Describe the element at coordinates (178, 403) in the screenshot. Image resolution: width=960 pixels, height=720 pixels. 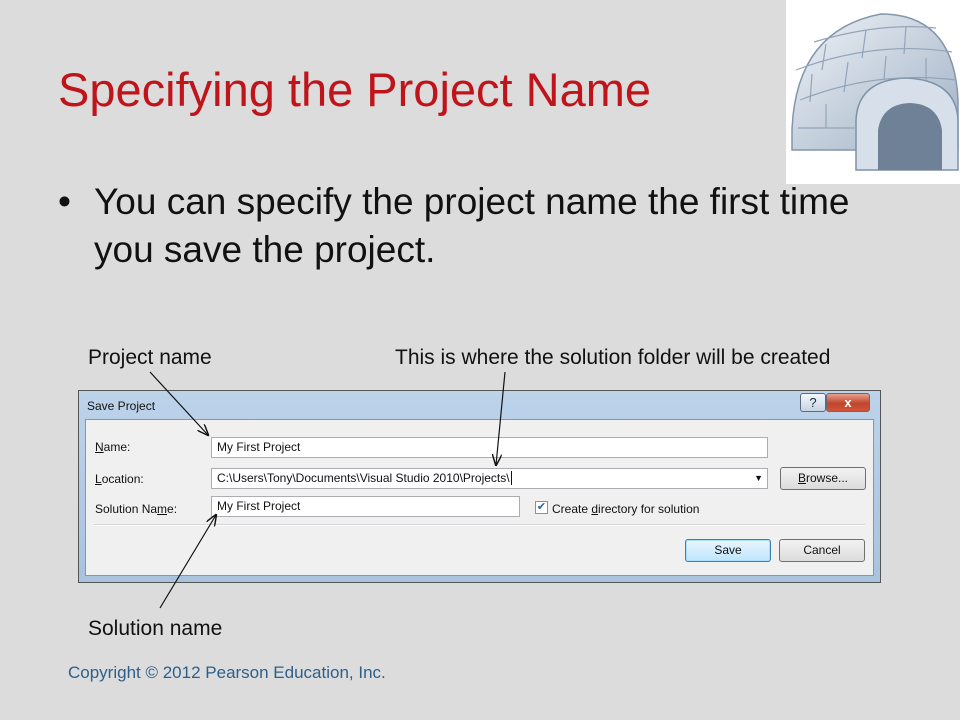
I see `arrow-project-name` at that location.